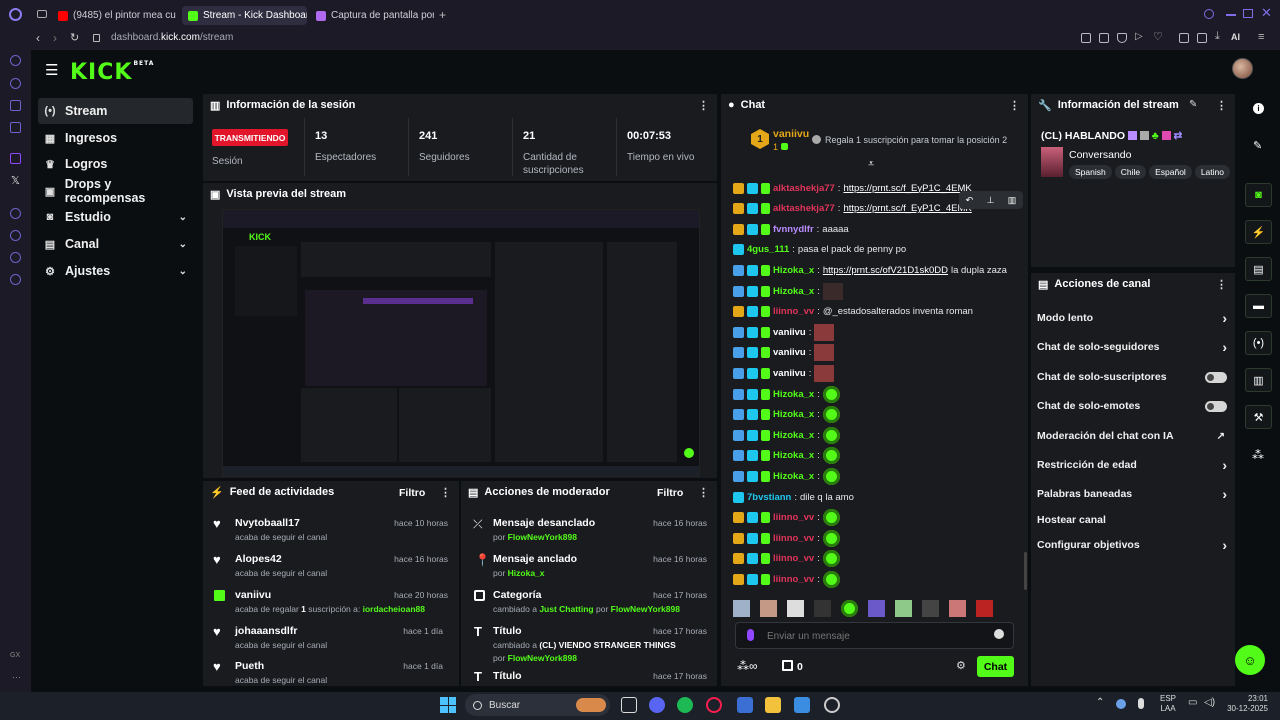 Image resolution: width=1280 pixels, height=720 pixels. I want to click on subs-only-row: Chat de solo-suscriptores, so click(1132, 377).